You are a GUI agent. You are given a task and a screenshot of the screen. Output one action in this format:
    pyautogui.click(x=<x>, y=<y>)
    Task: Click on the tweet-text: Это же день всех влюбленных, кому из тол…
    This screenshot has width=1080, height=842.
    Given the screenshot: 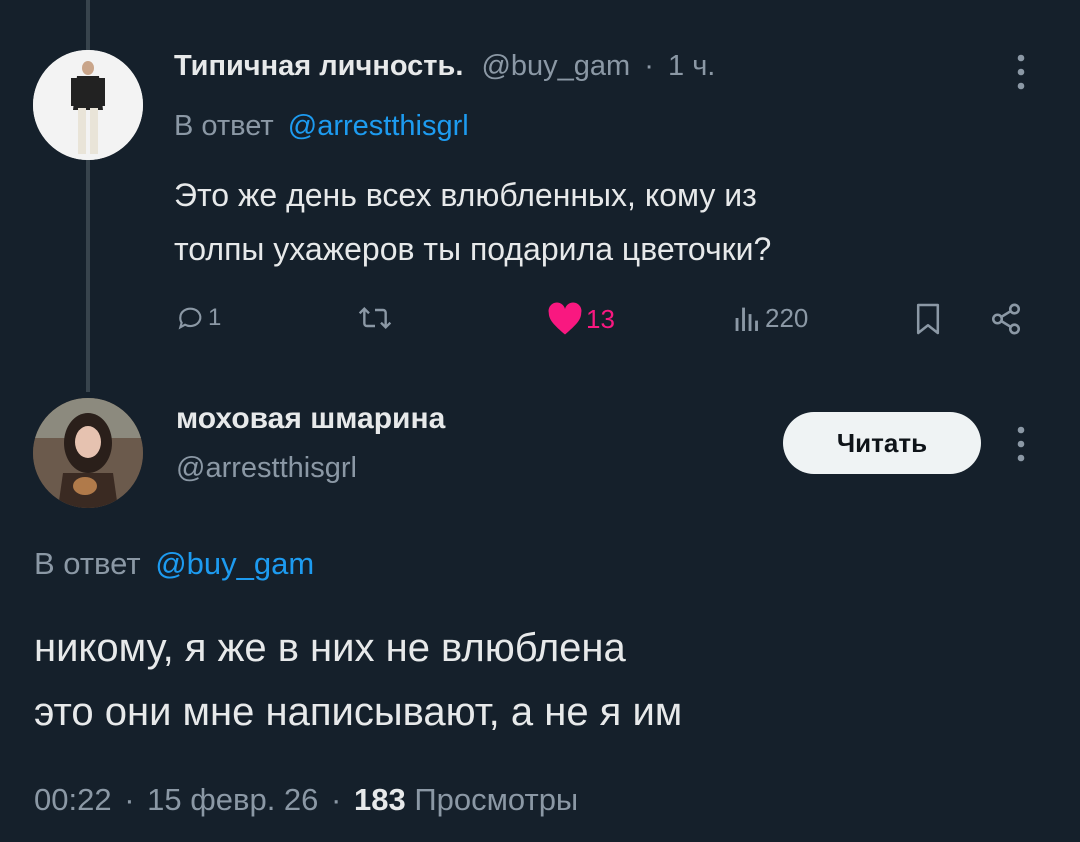 What is the action you would take?
    pyautogui.click(x=472, y=222)
    